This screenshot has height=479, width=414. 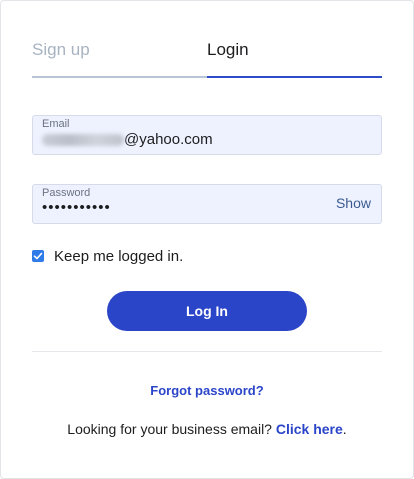 I want to click on email-field-value: @yahoo.com, so click(x=127, y=139).